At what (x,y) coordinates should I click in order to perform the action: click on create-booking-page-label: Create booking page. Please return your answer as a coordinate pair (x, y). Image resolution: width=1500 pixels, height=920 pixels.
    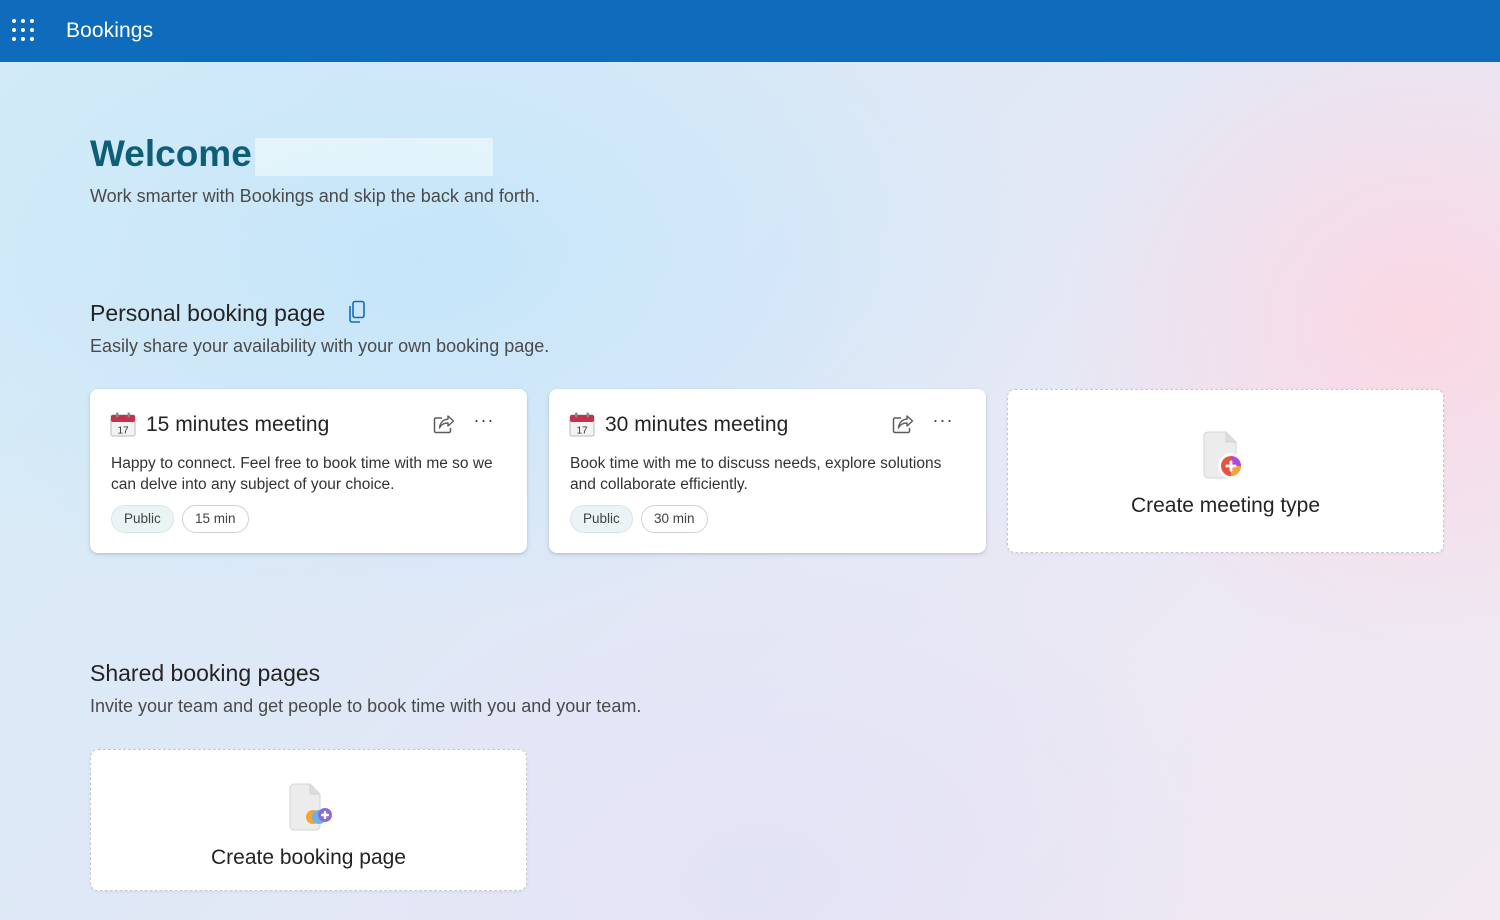
    Looking at the image, I should click on (308, 857).